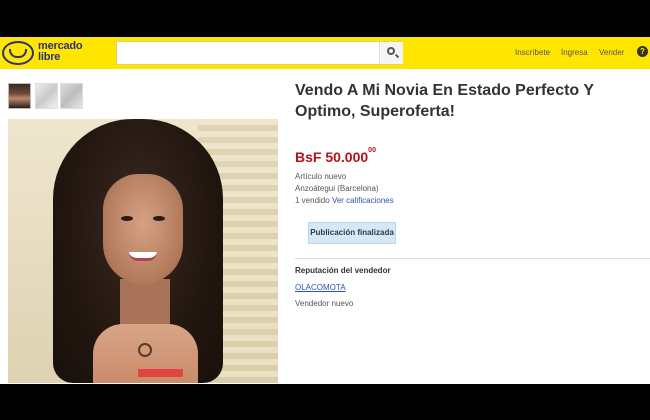 Image resolution: width=650 pixels, height=420 pixels. I want to click on seller-status: Vendedor nuevo, so click(324, 303).